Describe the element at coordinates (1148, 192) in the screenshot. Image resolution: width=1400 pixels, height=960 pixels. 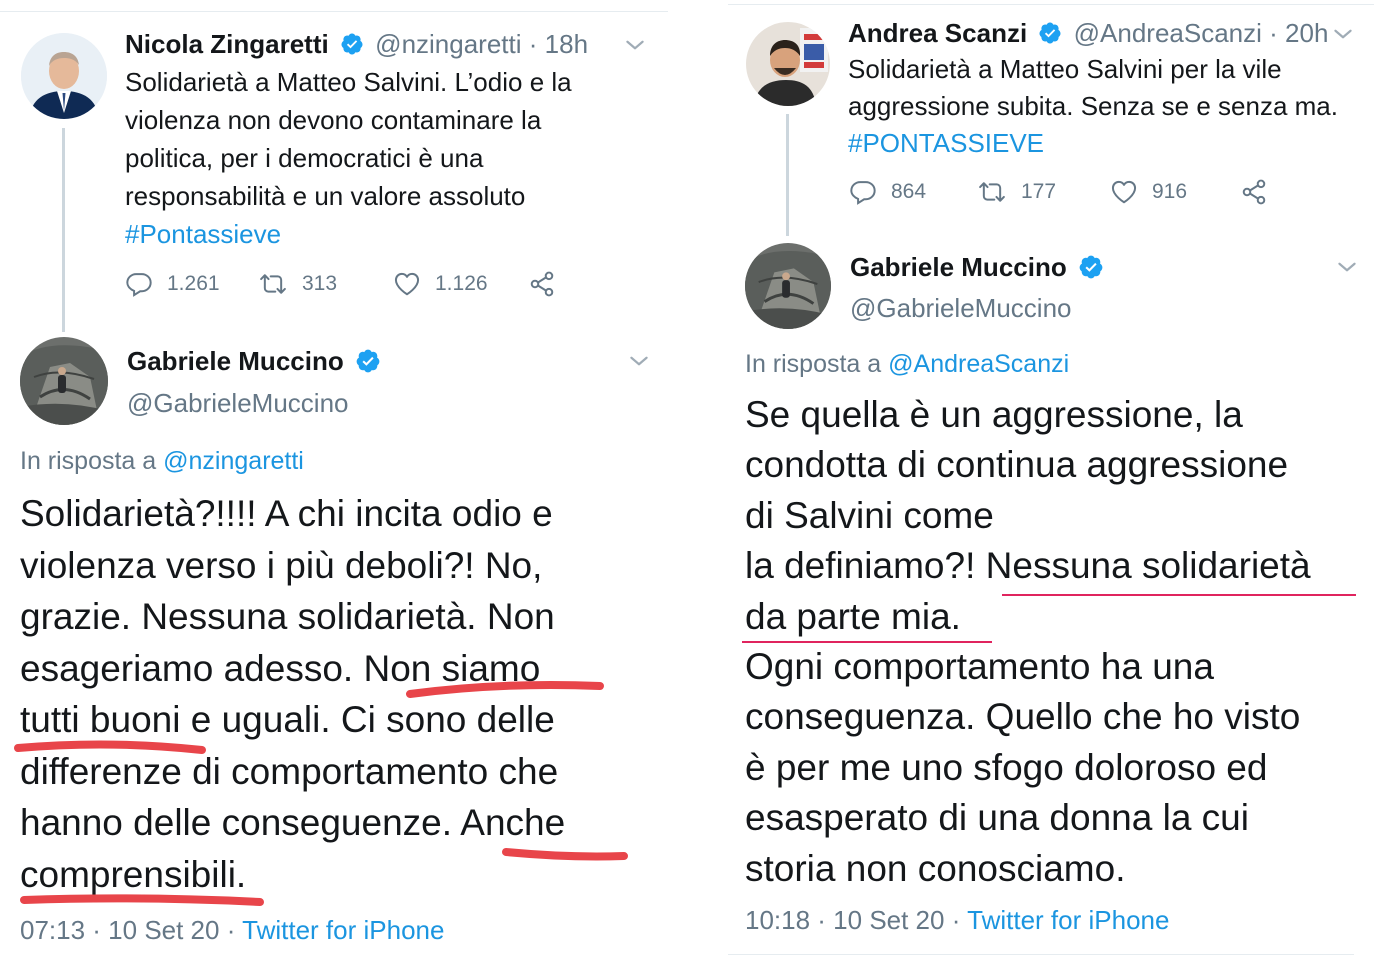
I see `like-button: 916` at that location.